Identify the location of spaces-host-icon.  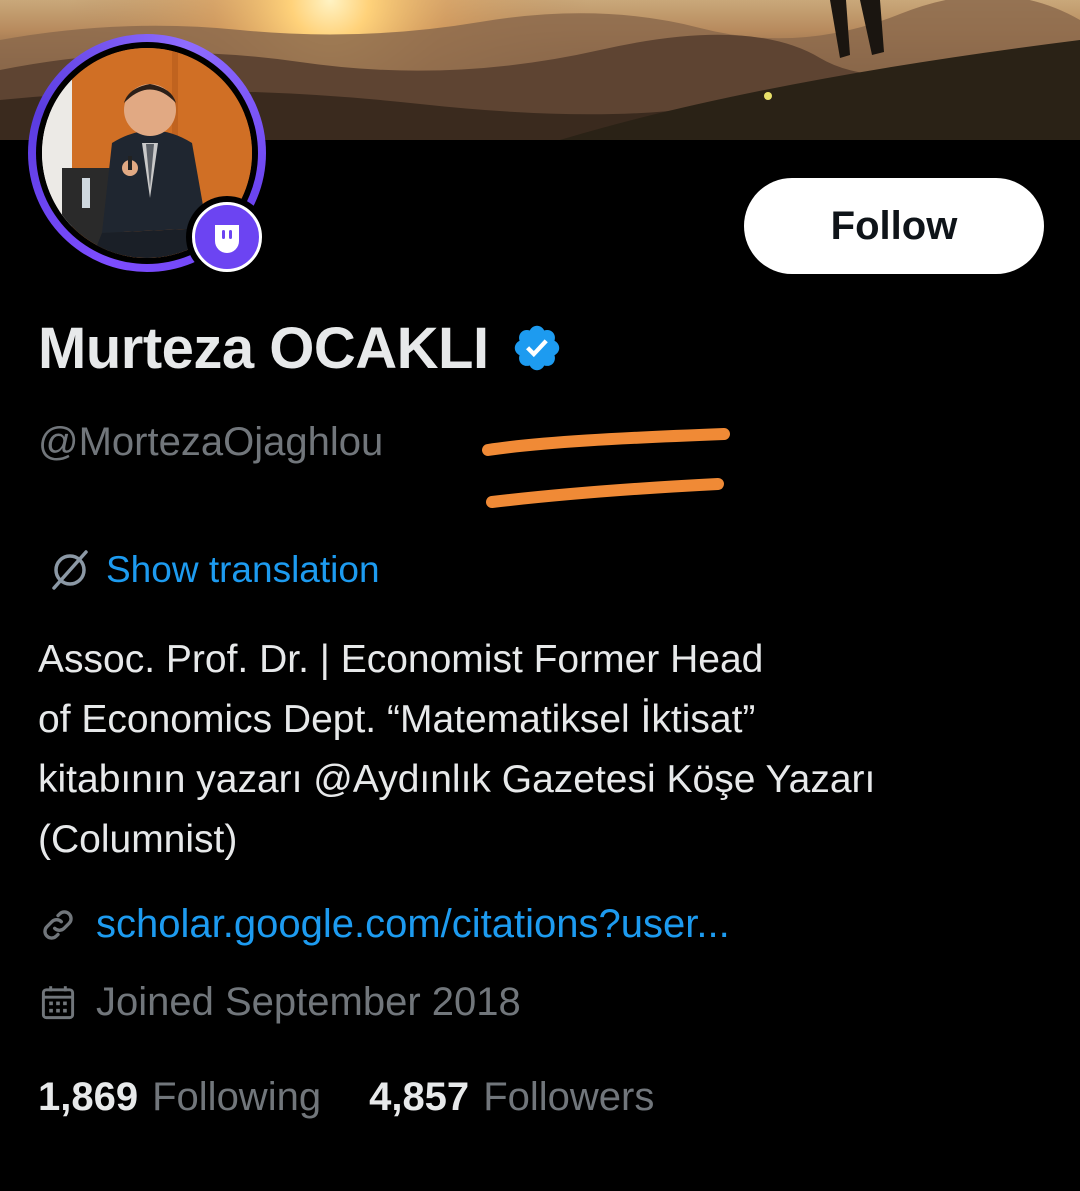
(227, 237).